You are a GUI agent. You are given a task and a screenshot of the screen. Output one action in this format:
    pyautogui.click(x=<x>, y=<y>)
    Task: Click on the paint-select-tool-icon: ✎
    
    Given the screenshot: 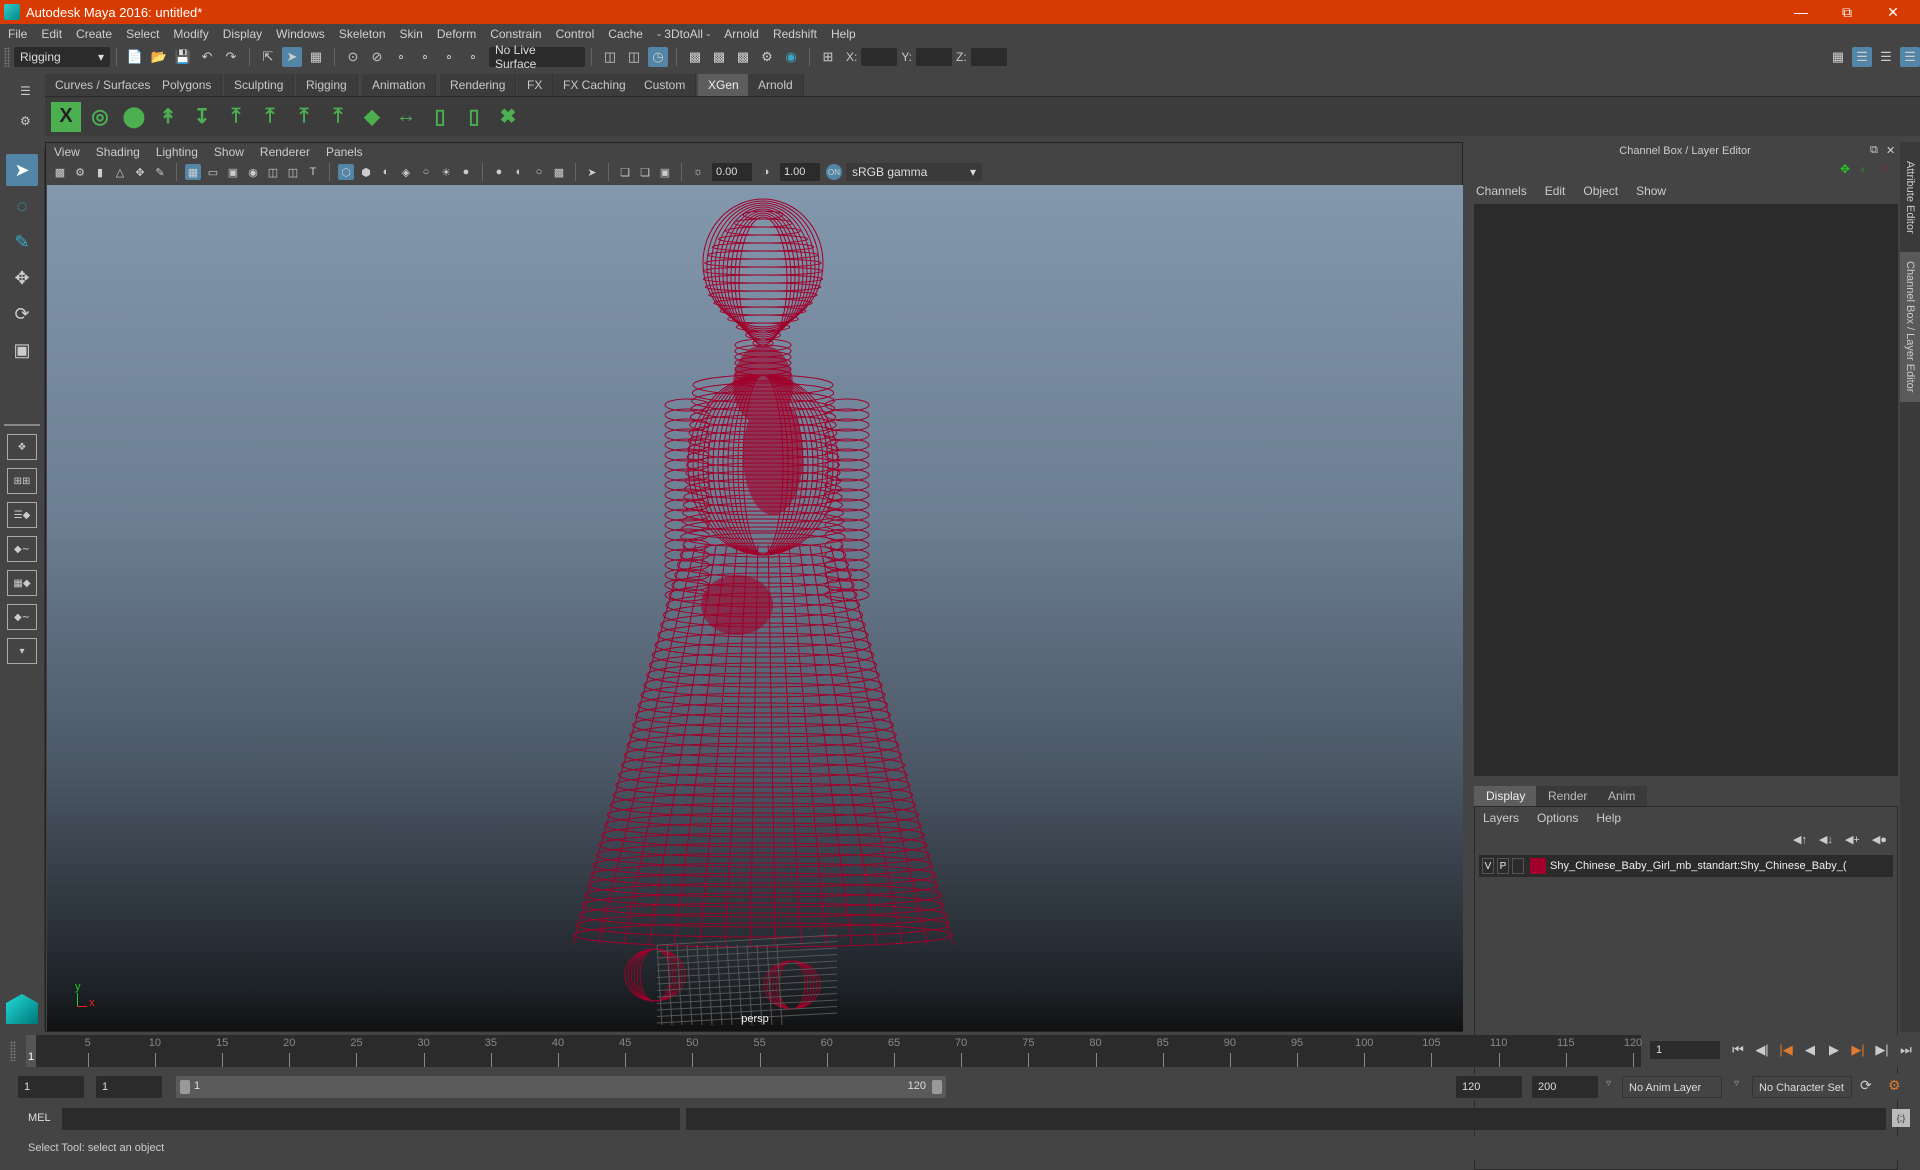 What is the action you would take?
    pyautogui.click(x=22, y=242)
    